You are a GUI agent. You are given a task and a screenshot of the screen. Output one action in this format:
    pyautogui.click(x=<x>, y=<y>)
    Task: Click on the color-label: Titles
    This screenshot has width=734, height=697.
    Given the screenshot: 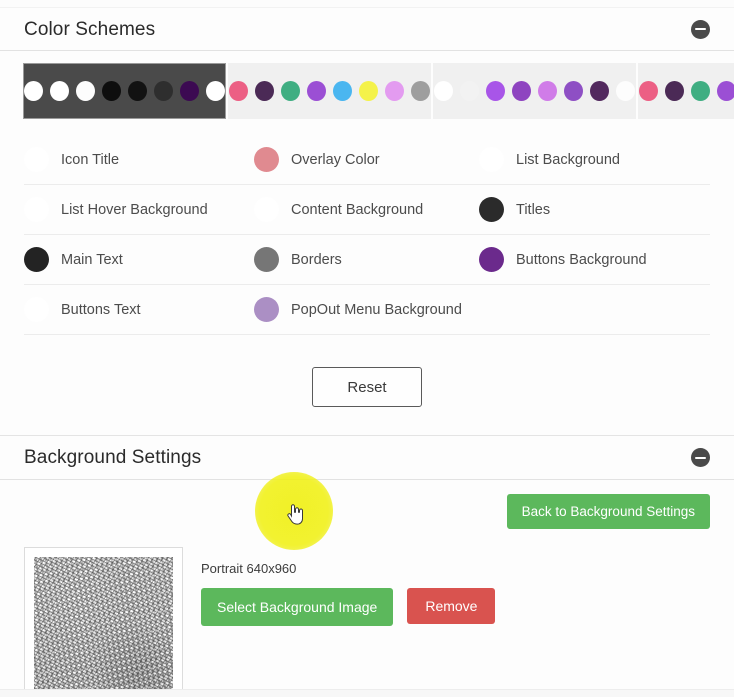 What is the action you would take?
    pyautogui.click(x=533, y=209)
    